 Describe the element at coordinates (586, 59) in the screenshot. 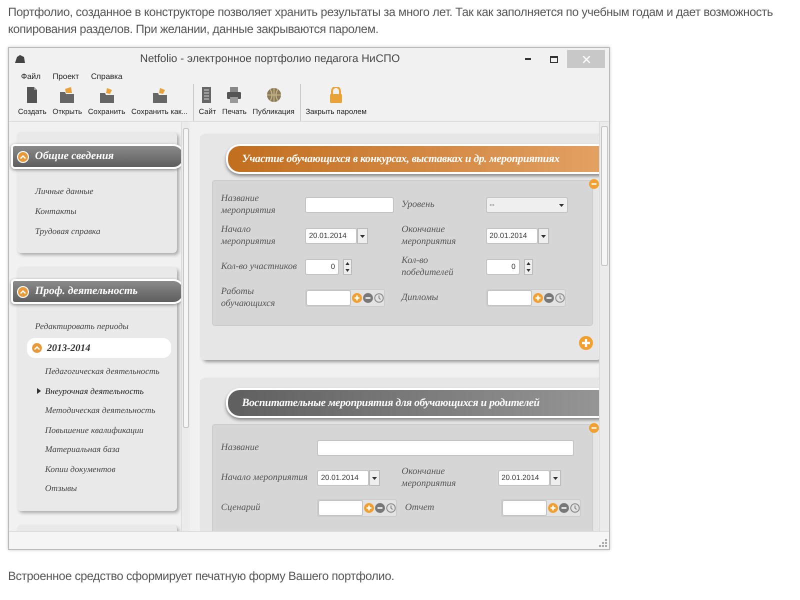

I see `close-icon` at that location.